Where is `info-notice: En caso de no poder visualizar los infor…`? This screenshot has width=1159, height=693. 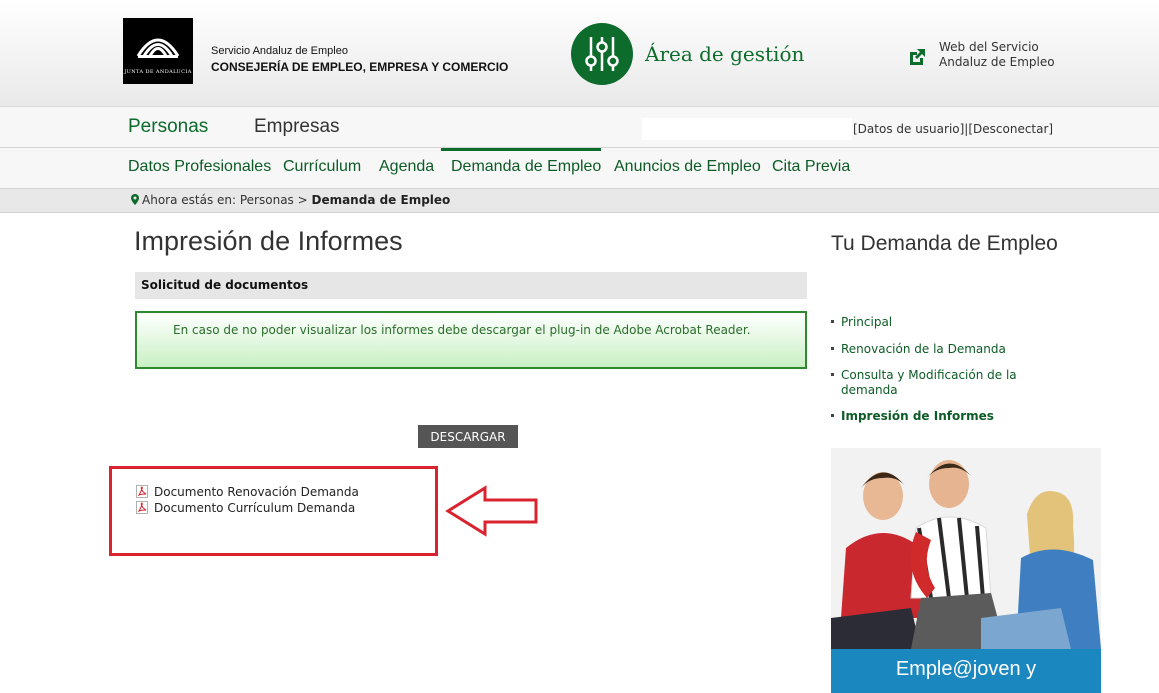
info-notice: En caso de no poder visualizar los infor… is located at coordinates (471, 340).